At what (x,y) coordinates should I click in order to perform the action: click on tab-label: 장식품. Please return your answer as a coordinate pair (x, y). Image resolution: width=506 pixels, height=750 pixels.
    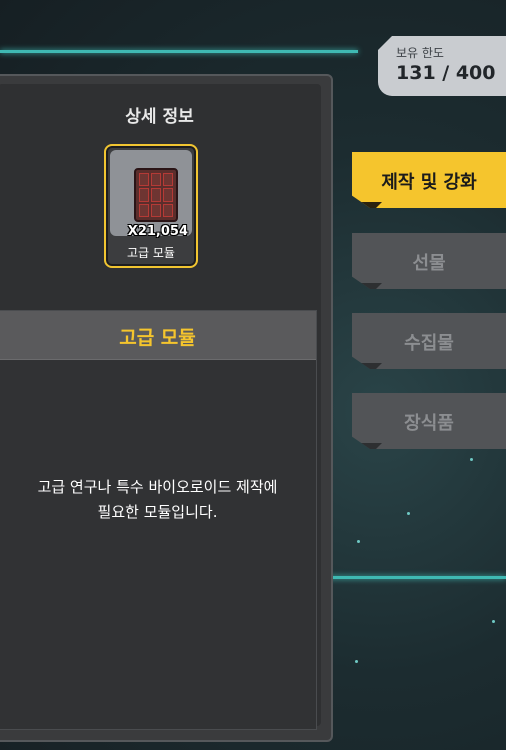
    Looking at the image, I should click on (429, 423).